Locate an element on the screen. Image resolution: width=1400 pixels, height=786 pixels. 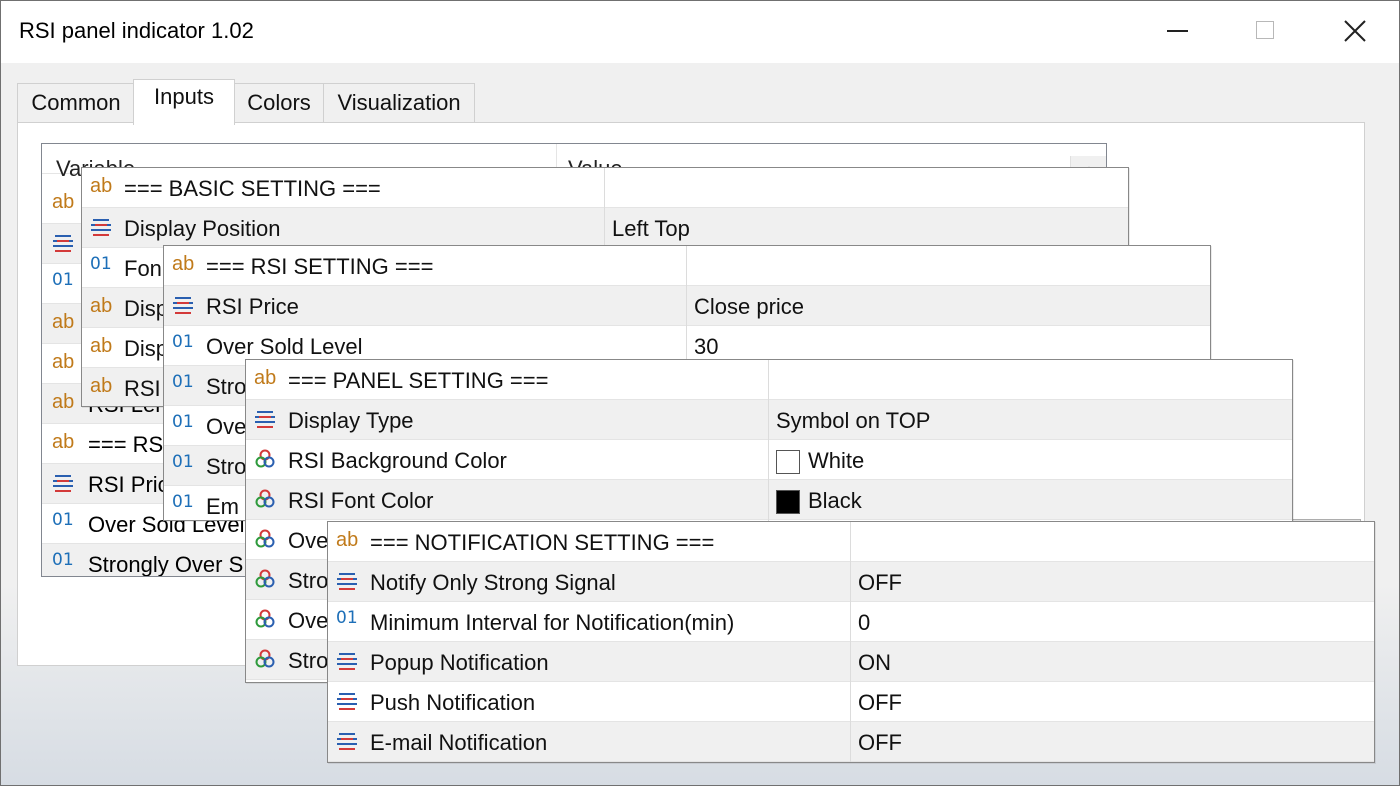
minimize-button is located at coordinates (1177, 31).